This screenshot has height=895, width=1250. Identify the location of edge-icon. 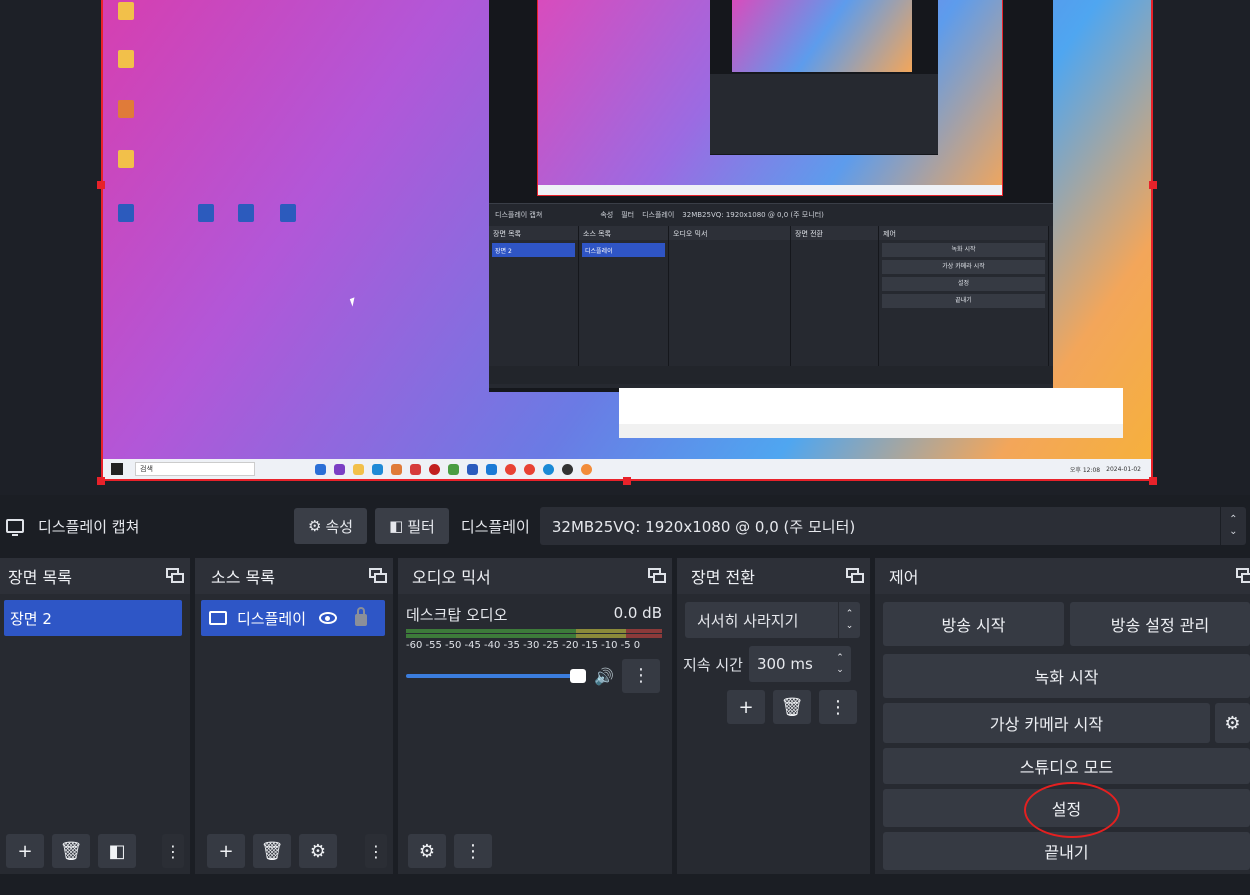
(320, 469).